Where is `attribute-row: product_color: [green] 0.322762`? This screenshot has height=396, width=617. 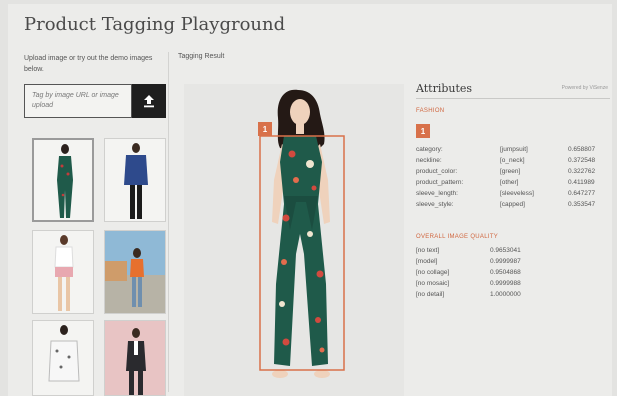 attribute-row: product_color: [green] 0.322762 is located at coordinates (506, 171).